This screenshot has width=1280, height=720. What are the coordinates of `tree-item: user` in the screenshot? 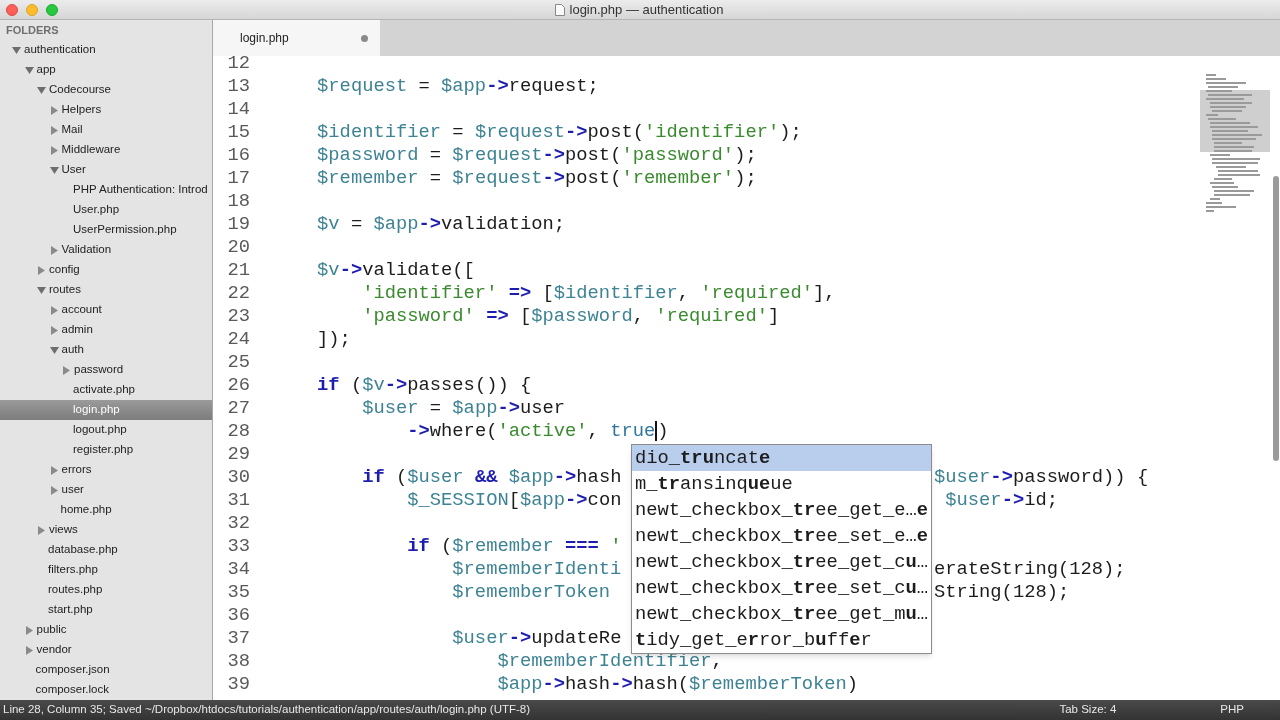 It's located at (106, 490).